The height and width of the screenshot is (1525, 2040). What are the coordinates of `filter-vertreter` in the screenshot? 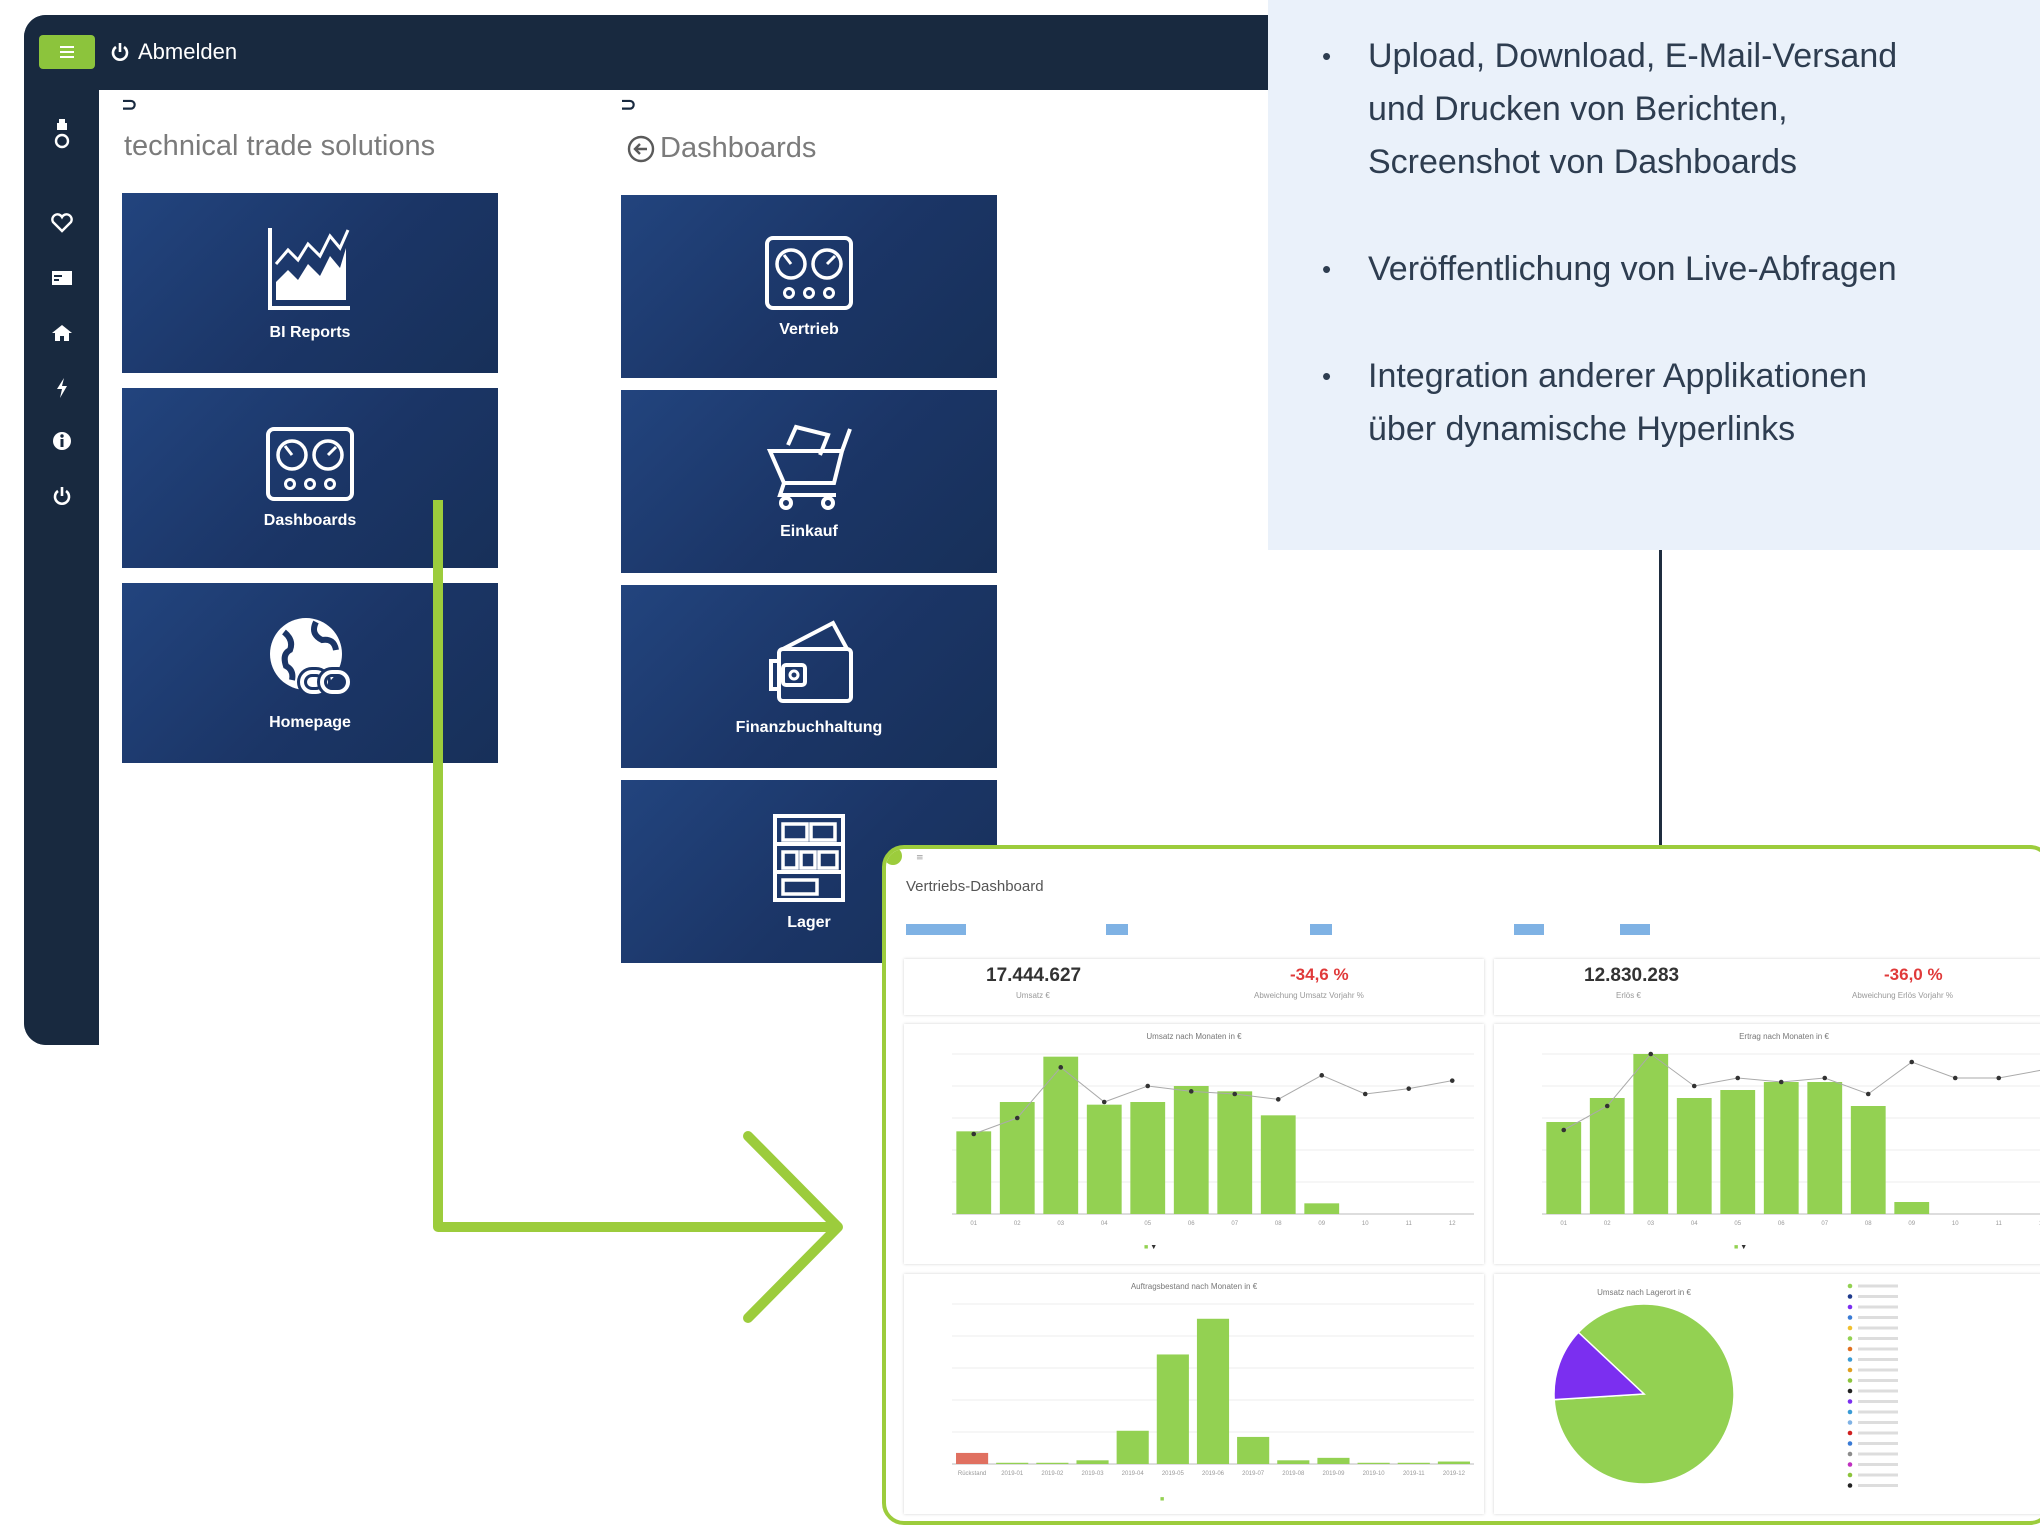 It's located at (1321, 925).